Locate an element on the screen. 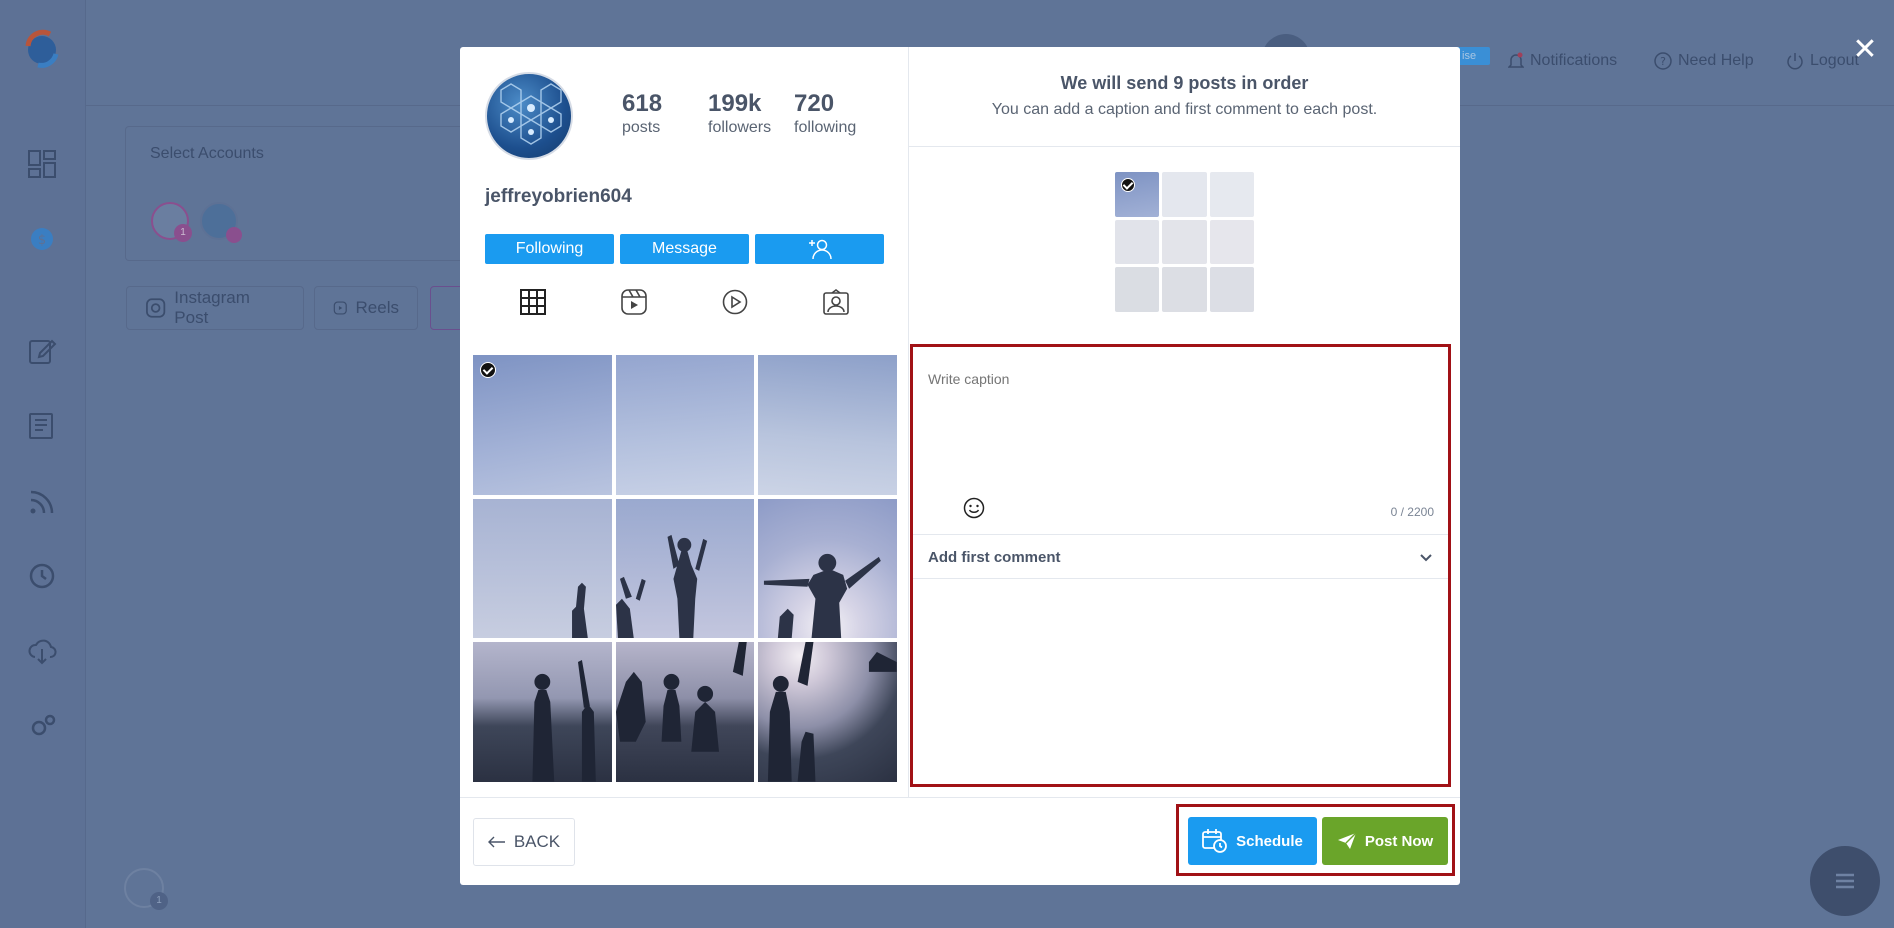 The width and height of the screenshot is (1894, 928). posts-icon is located at coordinates (42, 426).